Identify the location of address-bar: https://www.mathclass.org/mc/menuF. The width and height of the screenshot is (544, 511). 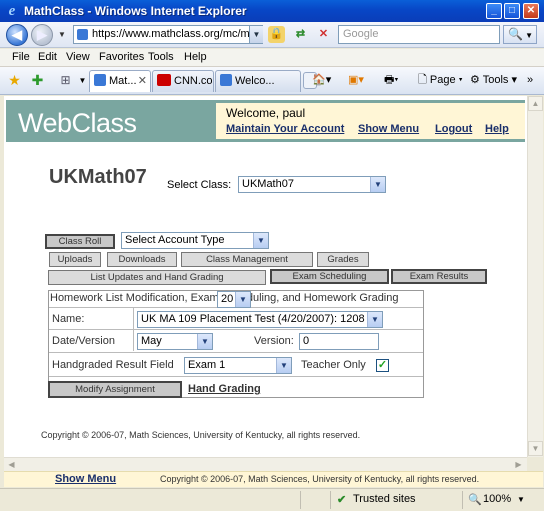
(168, 34).